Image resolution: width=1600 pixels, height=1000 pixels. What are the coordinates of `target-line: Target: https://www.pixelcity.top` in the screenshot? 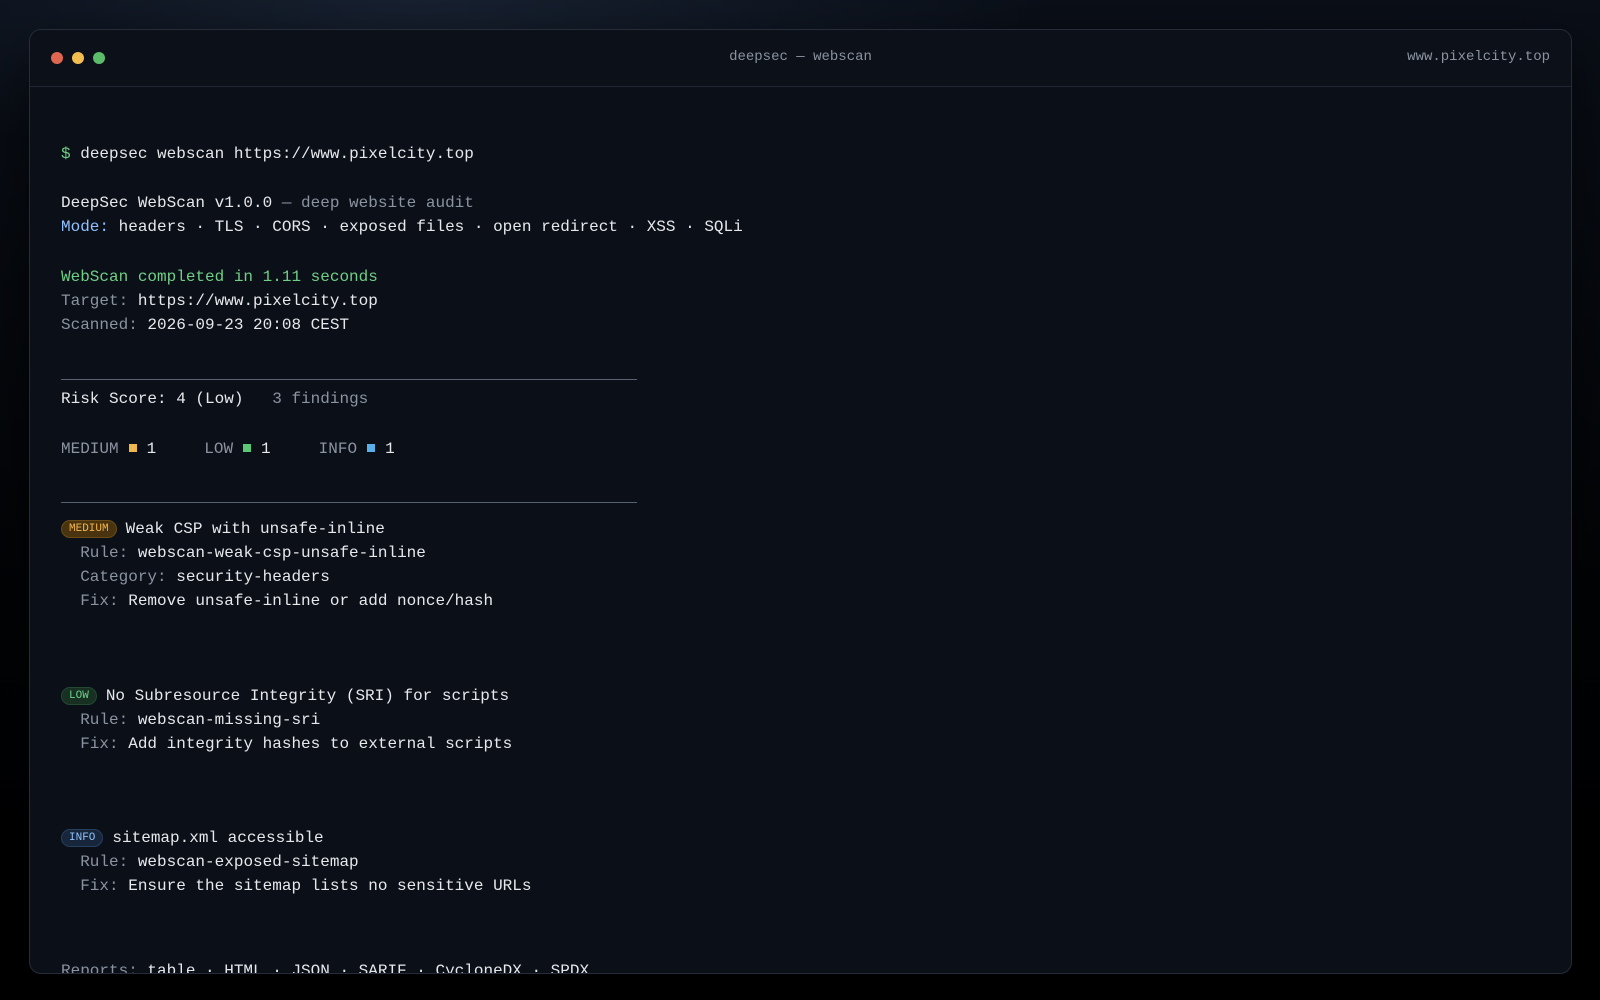 It's located at (219, 301).